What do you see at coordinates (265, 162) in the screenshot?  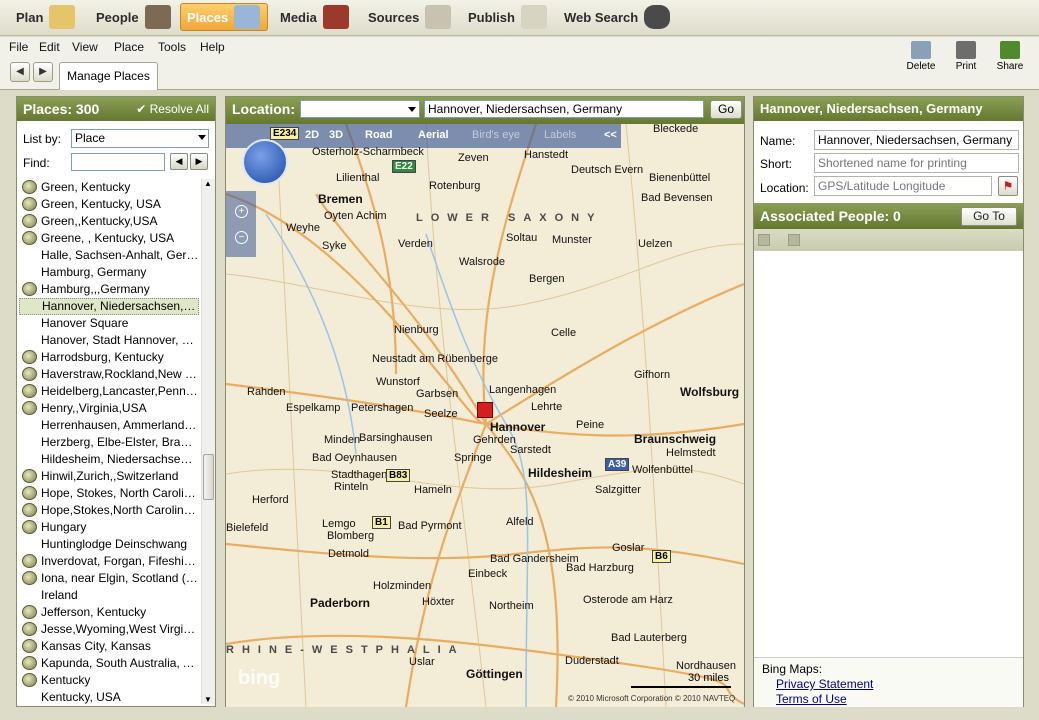 I see `map-pan-compass-icon` at bounding box center [265, 162].